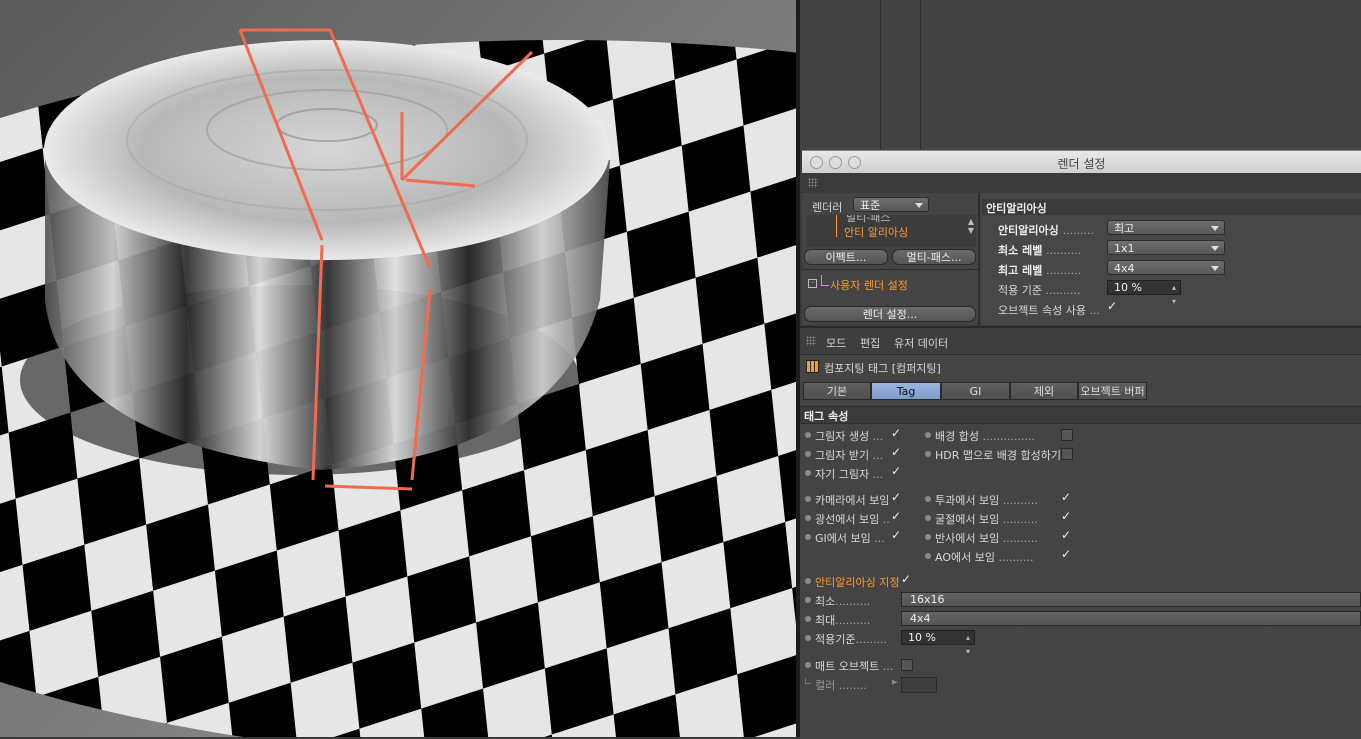  What do you see at coordinates (971, 226) in the screenshot?
I see `scroll-arrows-icon: ▲ ▼` at bounding box center [971, 226].